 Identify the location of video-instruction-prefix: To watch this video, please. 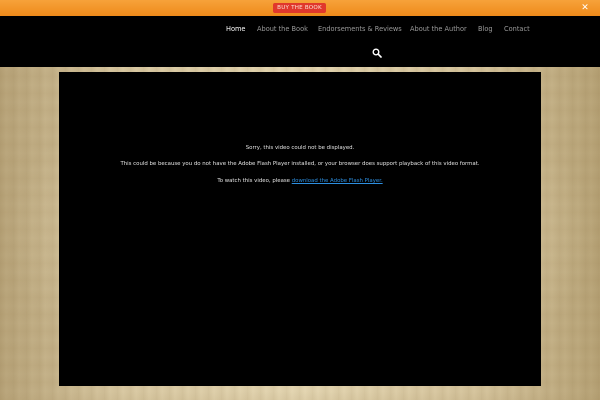
(254, 181).